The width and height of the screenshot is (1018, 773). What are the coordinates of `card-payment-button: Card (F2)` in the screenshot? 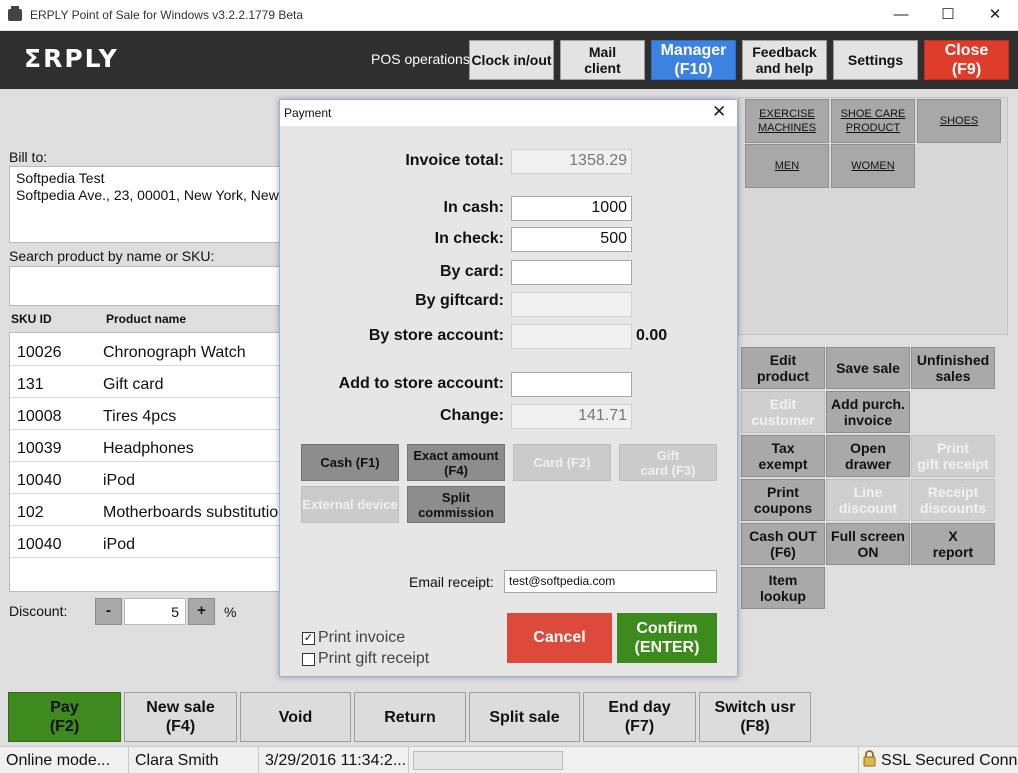 It's located at (562, 462).